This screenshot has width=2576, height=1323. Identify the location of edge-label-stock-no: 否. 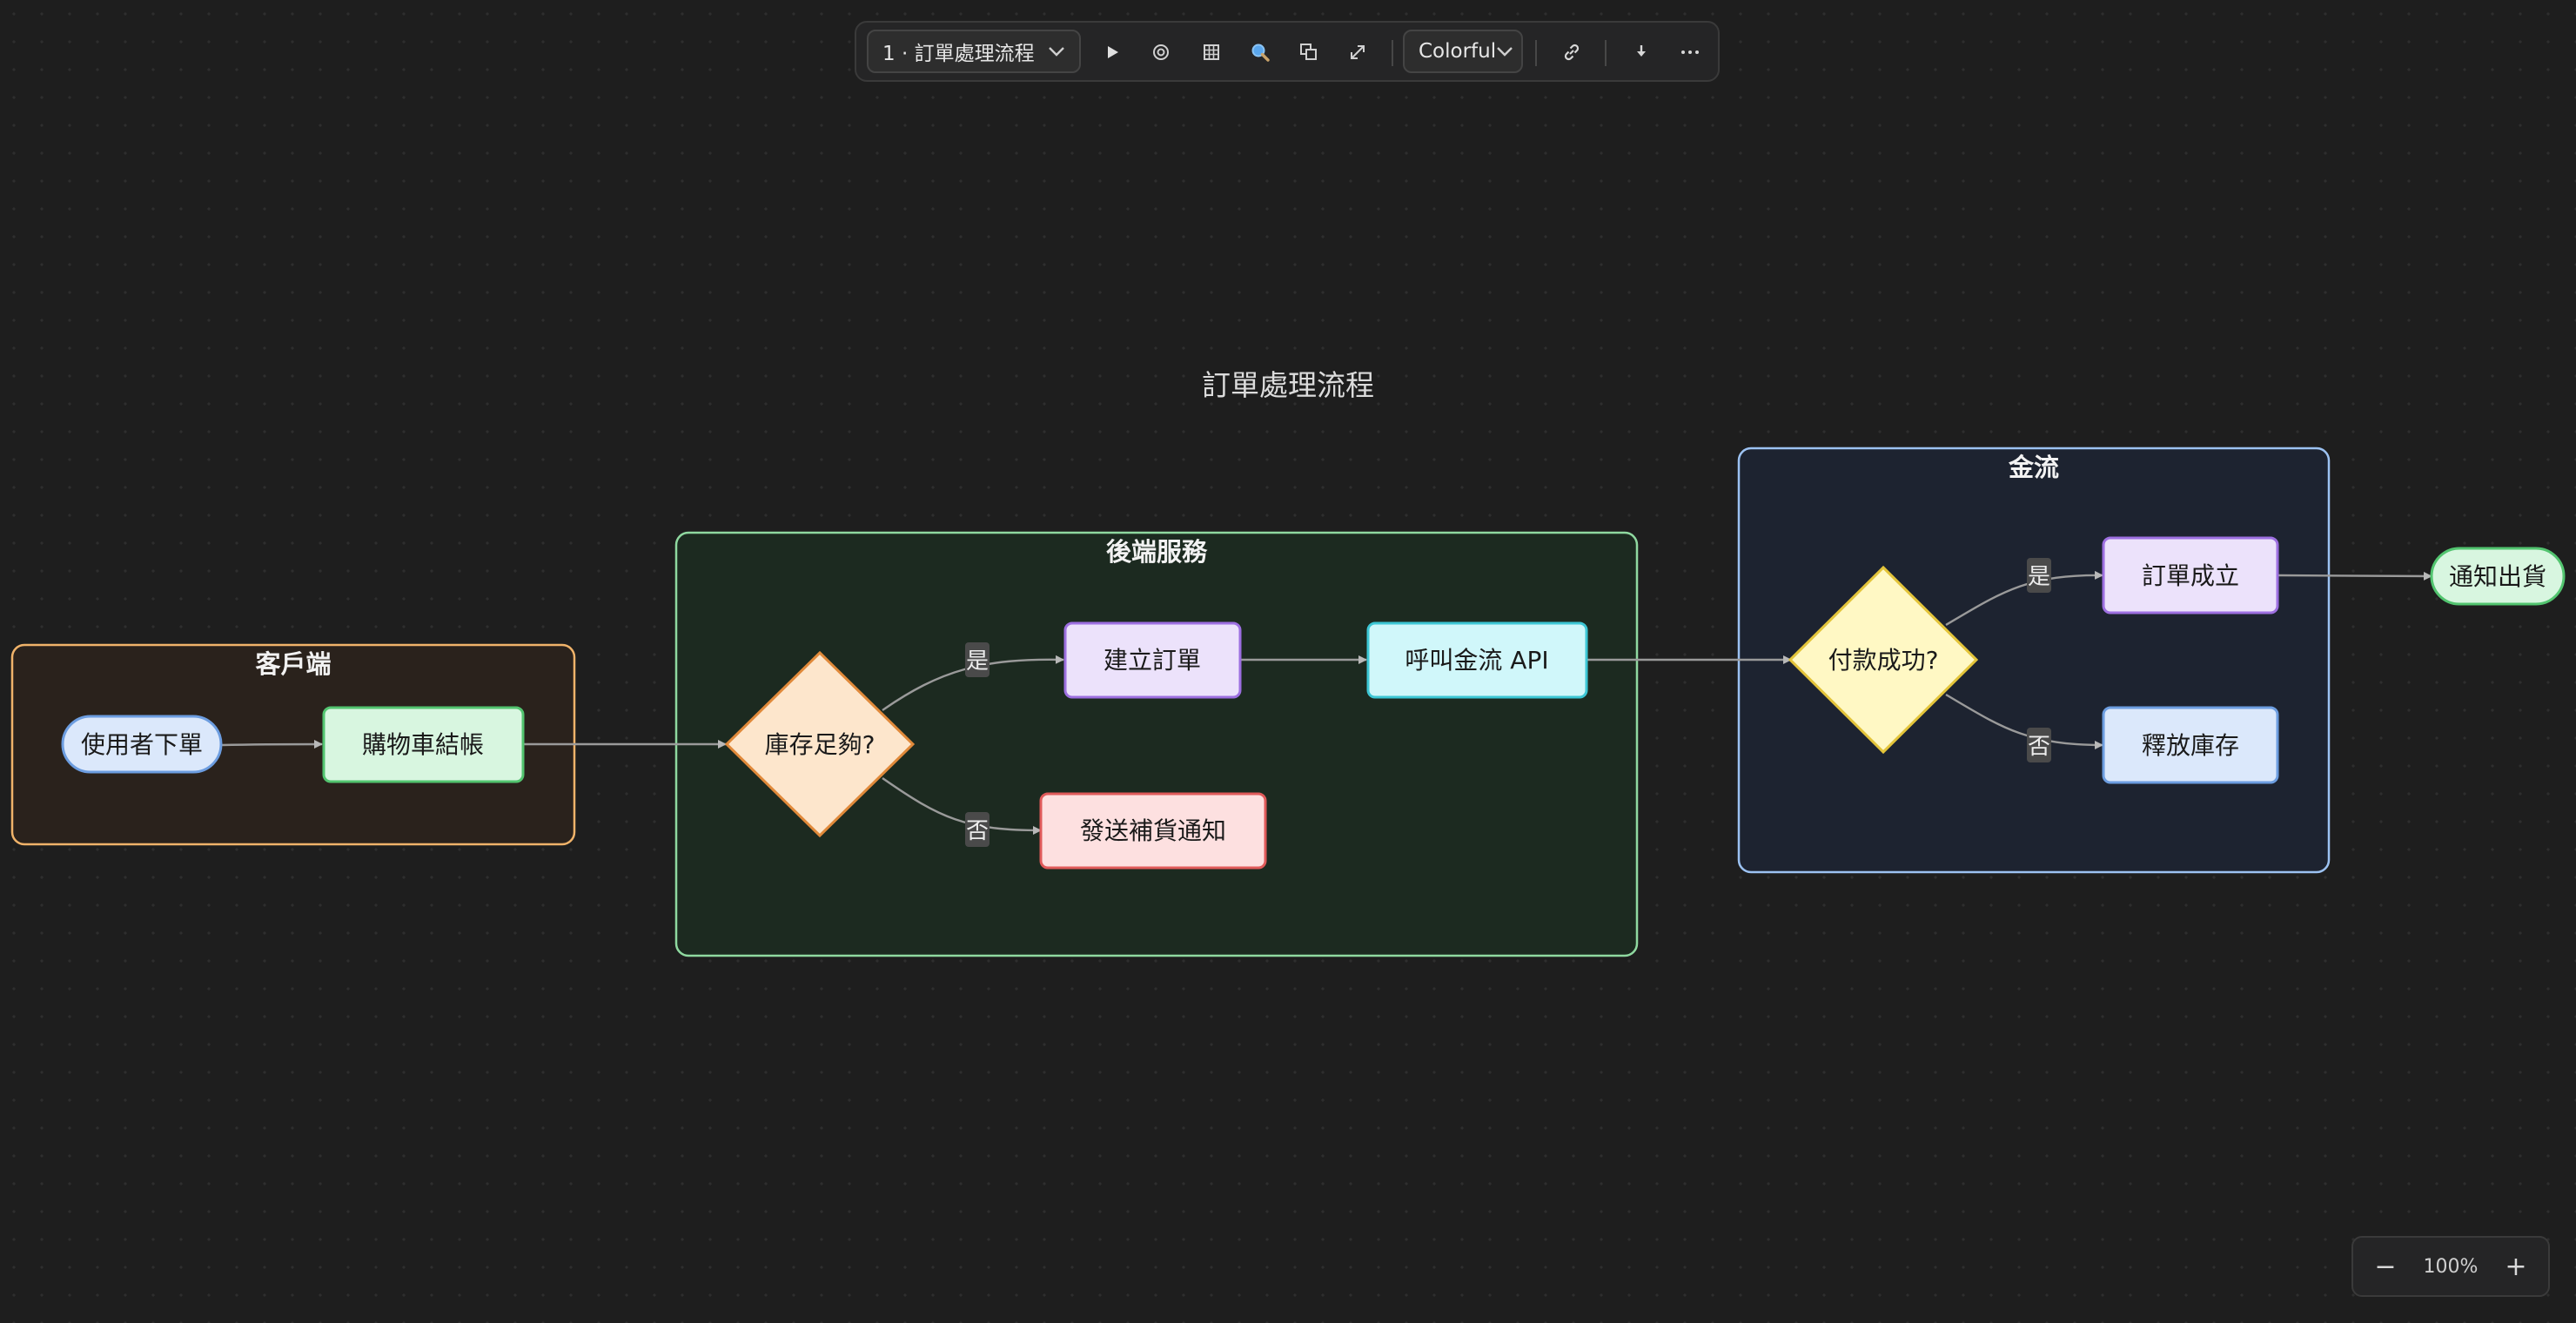
(977, 829).